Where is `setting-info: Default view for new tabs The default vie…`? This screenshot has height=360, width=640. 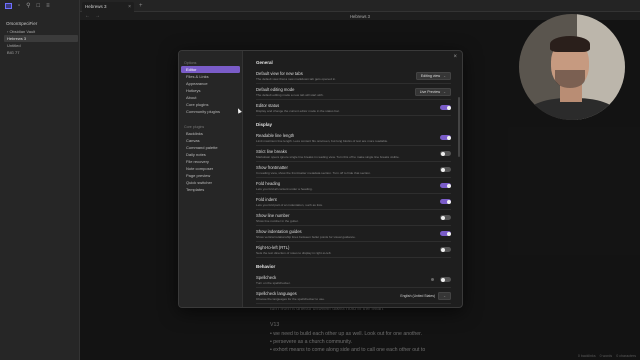 setting-info: Default view for new tabs The default vie… is located at coordinates (296, 76).